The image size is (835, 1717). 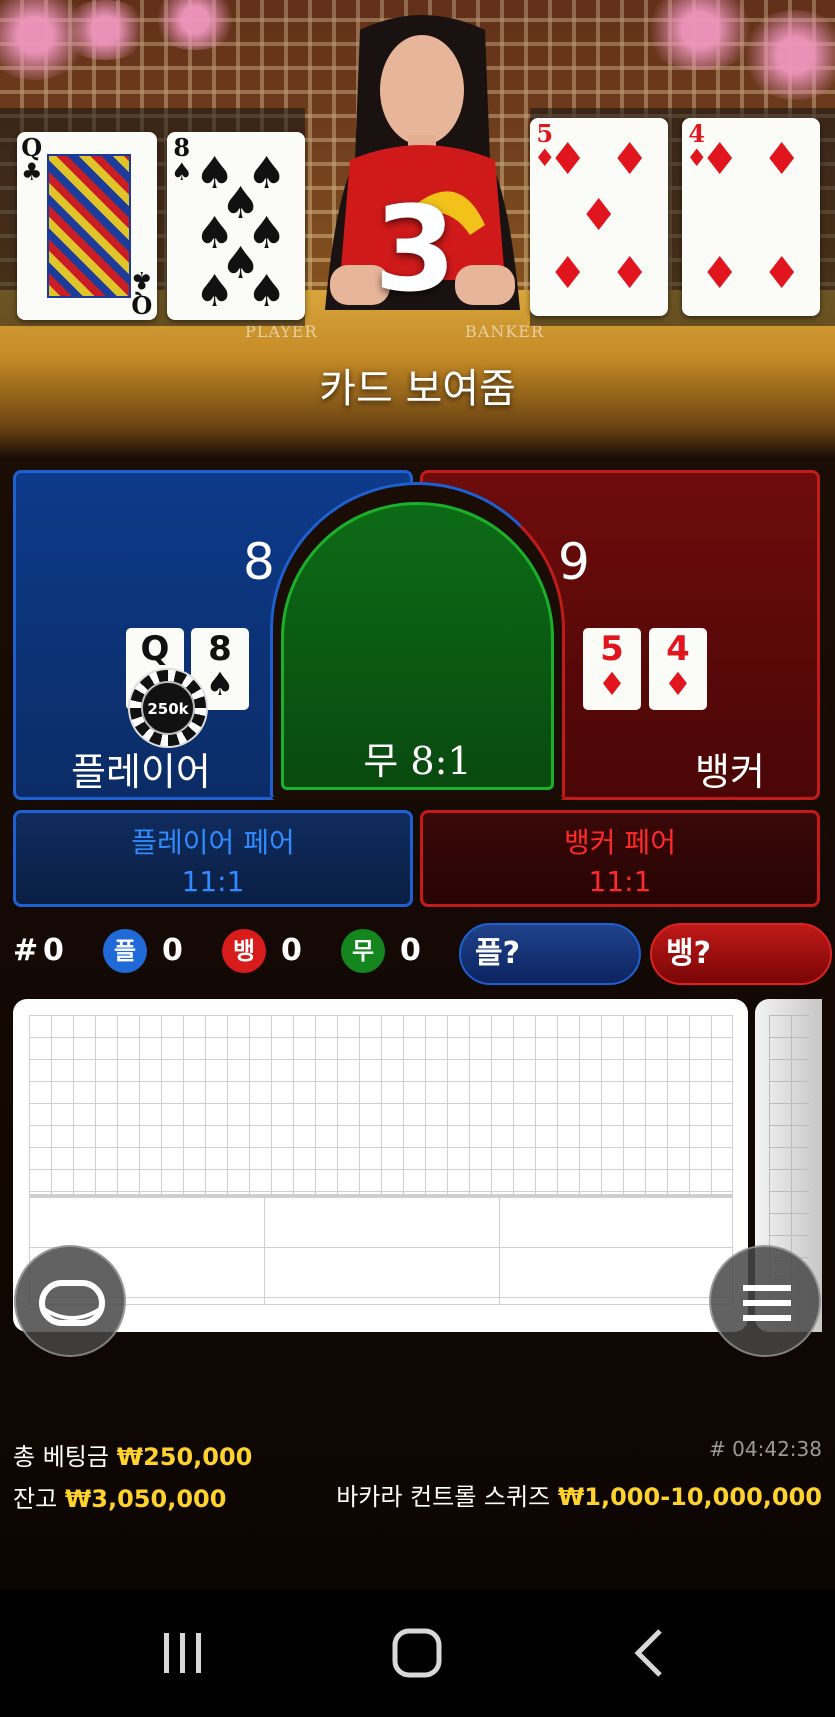 What do you see at coordinates (172, 950) in the screenshot?
I see `player-win-count: 0` at bounding box center [172, 950].